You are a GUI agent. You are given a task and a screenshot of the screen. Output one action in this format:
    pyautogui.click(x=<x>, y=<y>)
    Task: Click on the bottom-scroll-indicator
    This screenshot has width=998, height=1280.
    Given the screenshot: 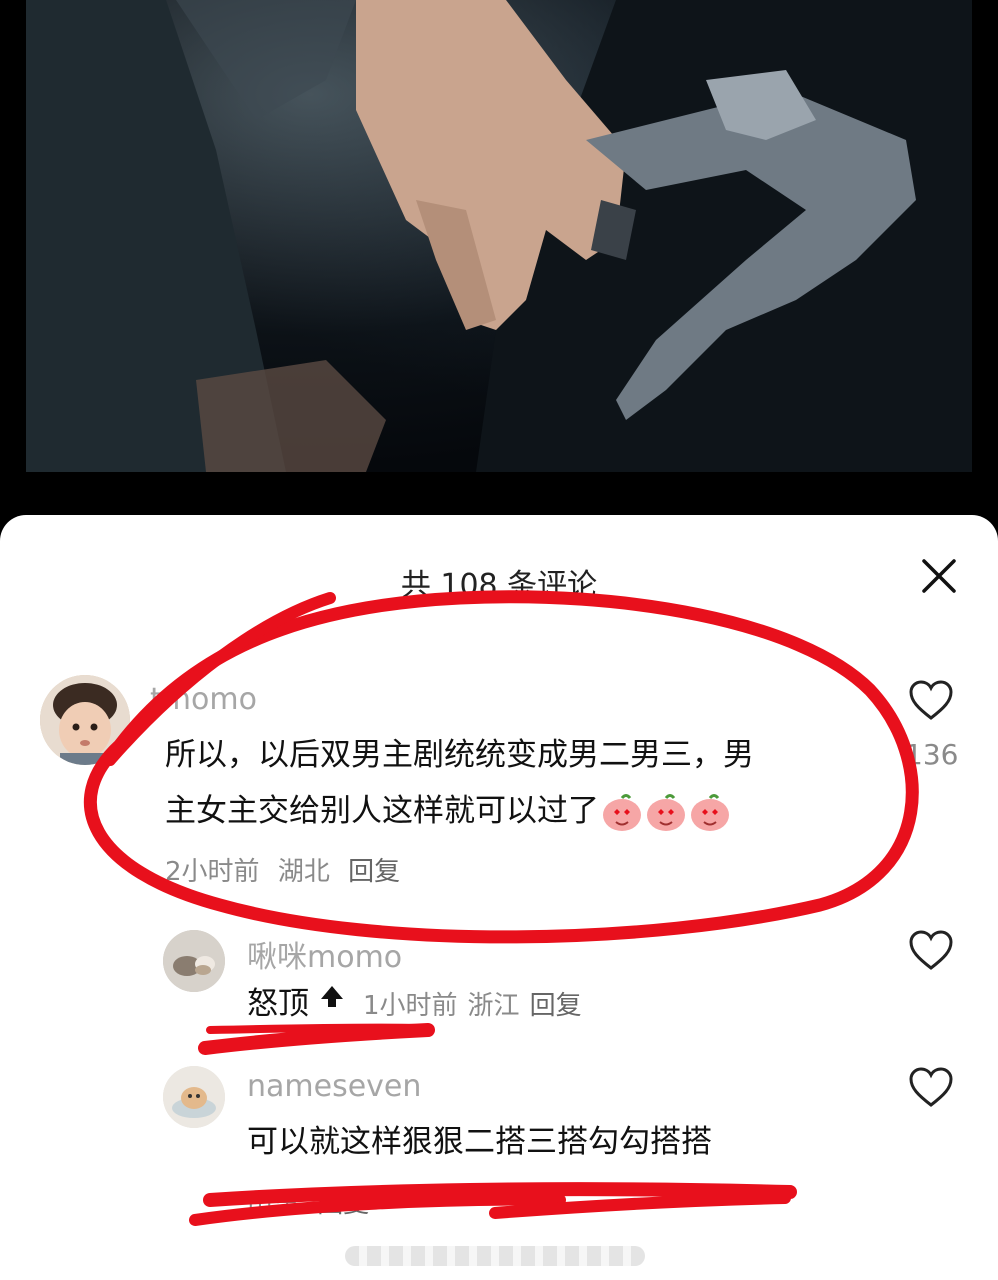 What is the action you would take?
    pyautogui.click(x=495, y=1256)
    